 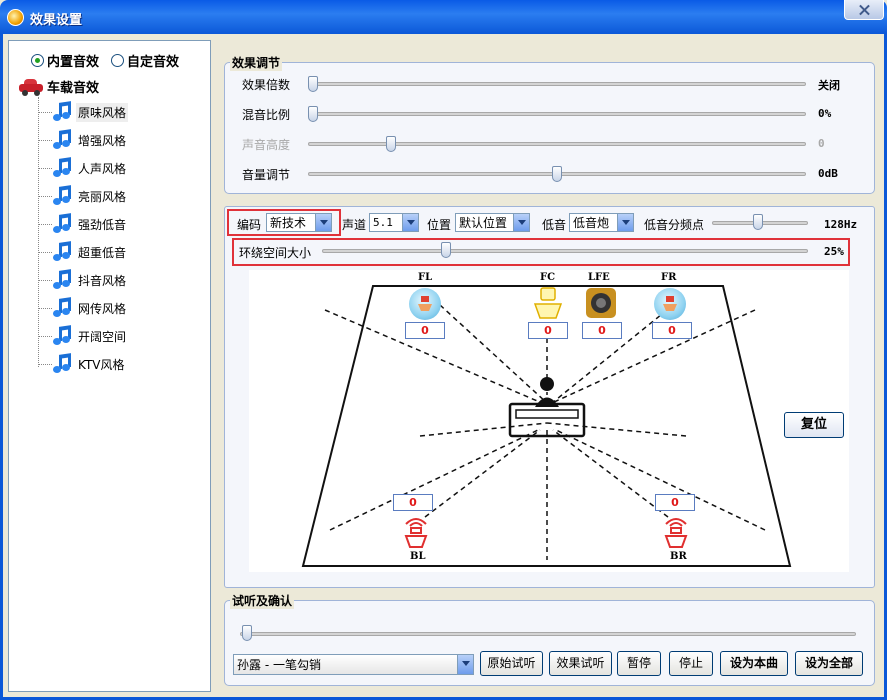 I want to click on audition-button: 暂停, so click(x=639, y=663).